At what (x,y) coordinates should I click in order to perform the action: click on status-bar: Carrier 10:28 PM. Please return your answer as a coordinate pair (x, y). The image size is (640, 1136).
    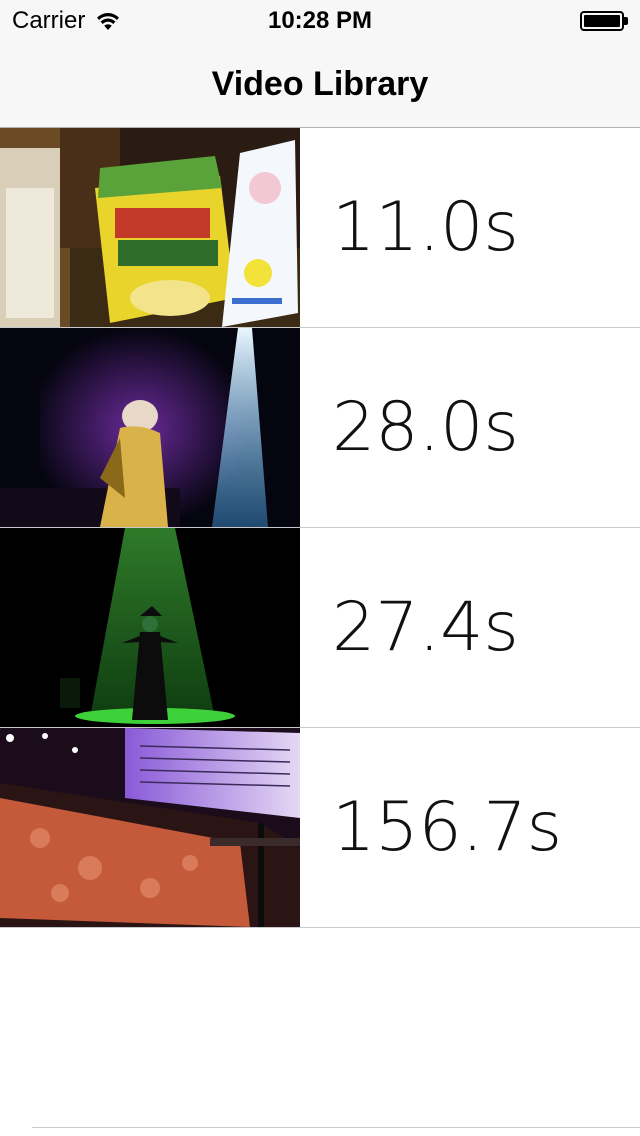
    Looking at the image, I should click on (320, 20).